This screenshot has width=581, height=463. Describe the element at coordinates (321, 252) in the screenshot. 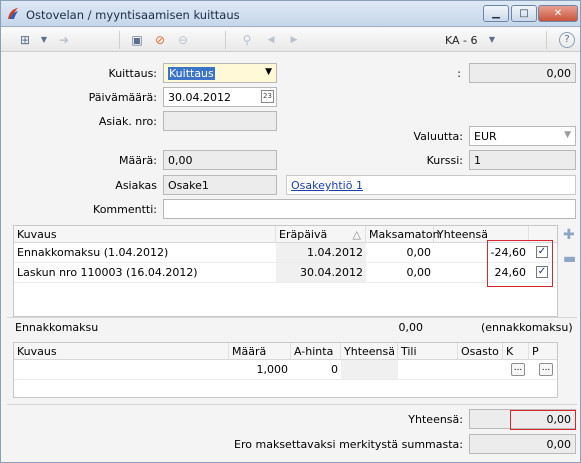

I see `row-erapaiva: 1.04.2012` at that location.